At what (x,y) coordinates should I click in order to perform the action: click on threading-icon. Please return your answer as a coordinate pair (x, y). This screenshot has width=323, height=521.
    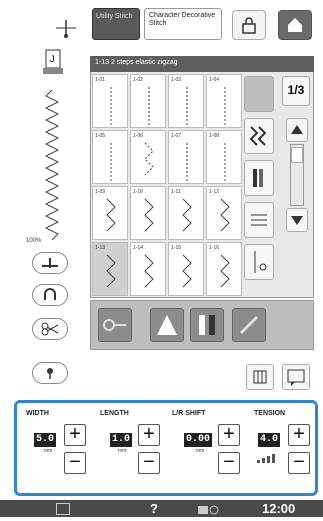
    Looking at the image, I should click on (50, 263).